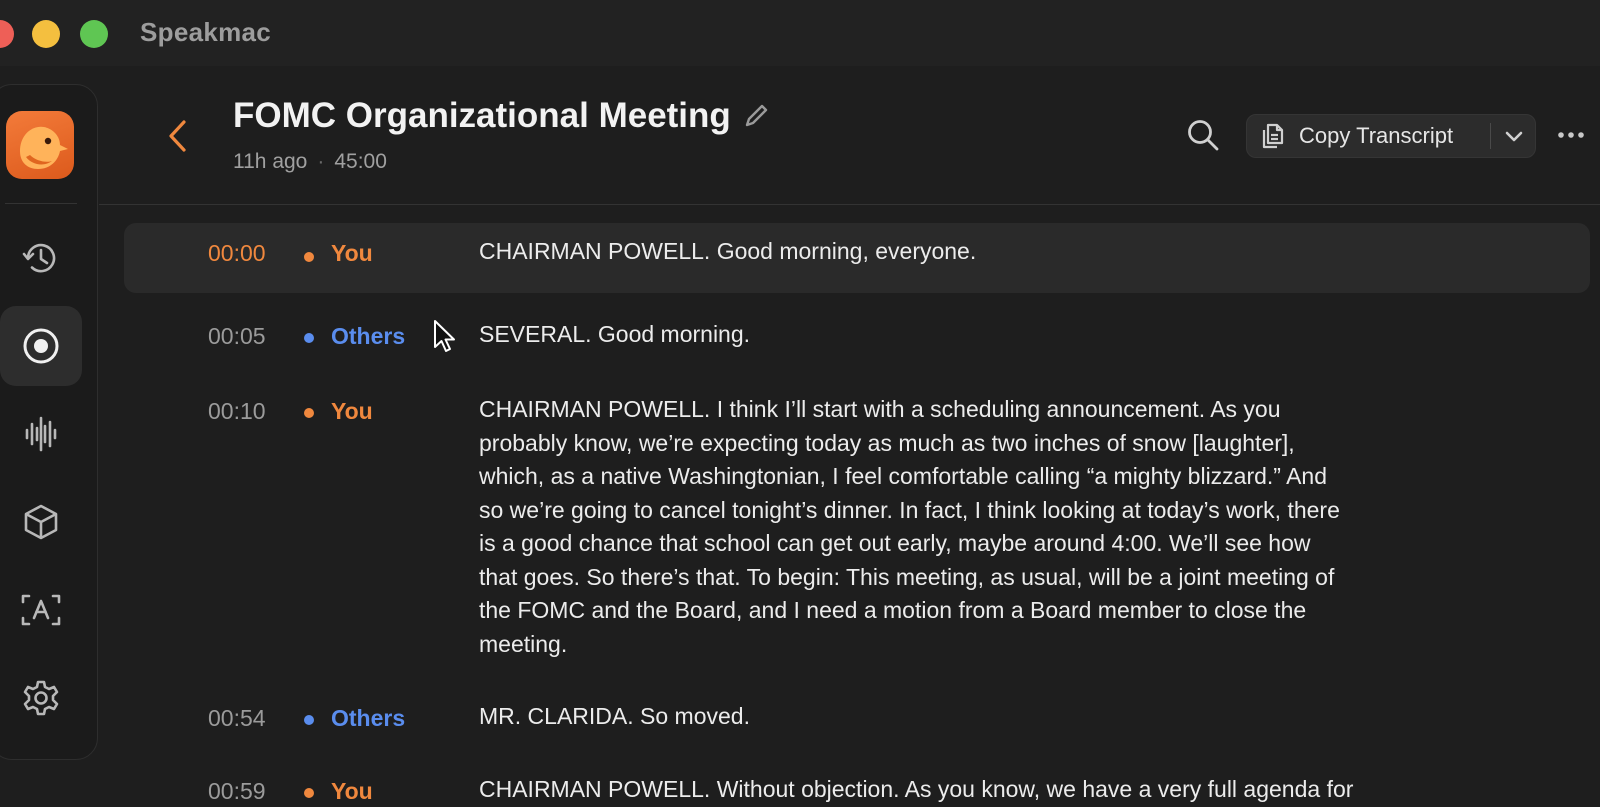 The width and height of the screenshot is (1600, 807). I want to click on gear-icon, so click(41, 698).